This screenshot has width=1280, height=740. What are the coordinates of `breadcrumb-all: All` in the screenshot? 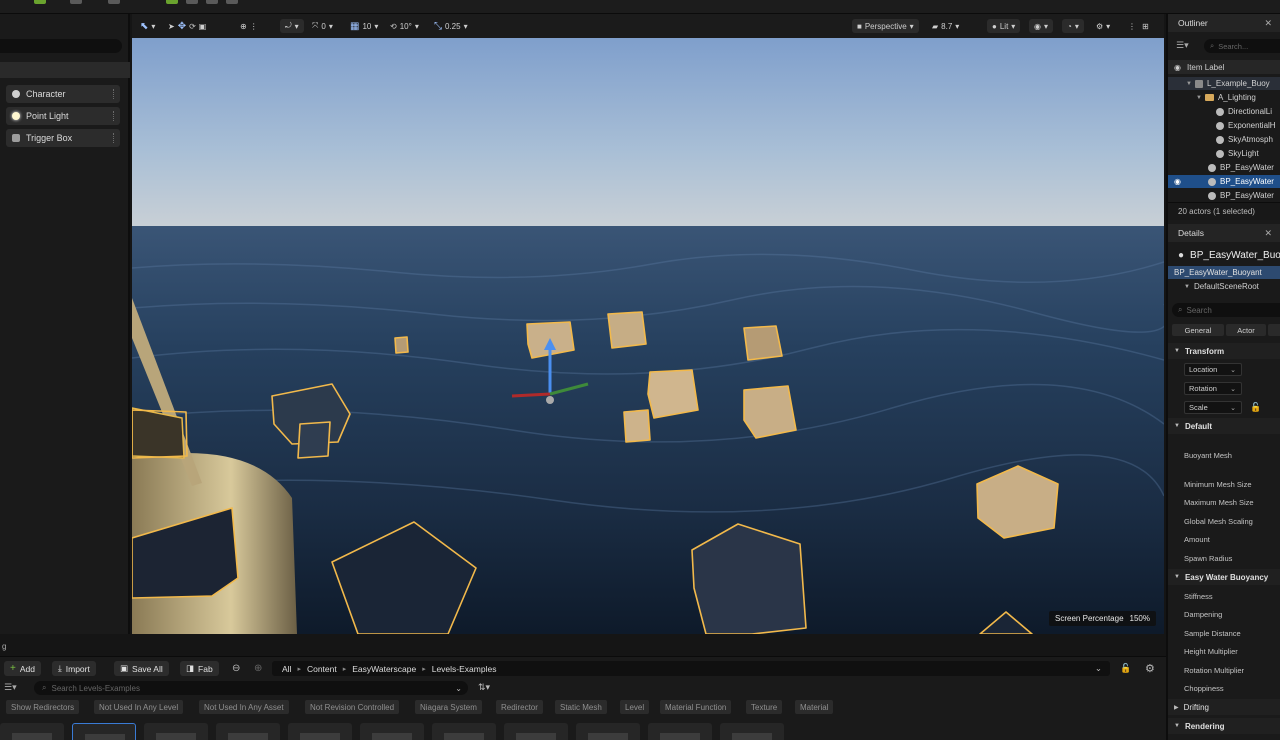 It's located at (286, 669).